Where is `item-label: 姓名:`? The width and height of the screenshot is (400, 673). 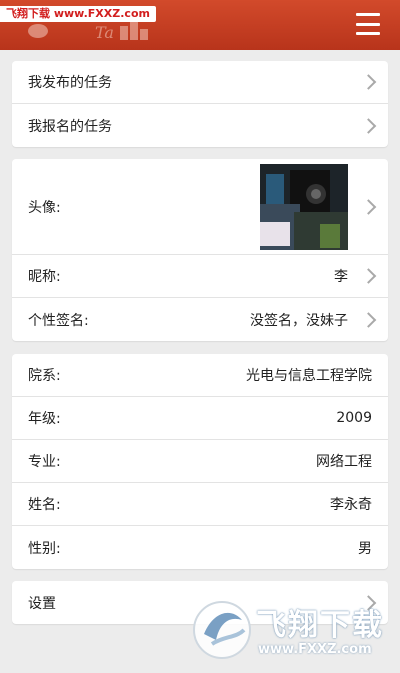 item-label: 姓名: is located at coordinates (44, 505).